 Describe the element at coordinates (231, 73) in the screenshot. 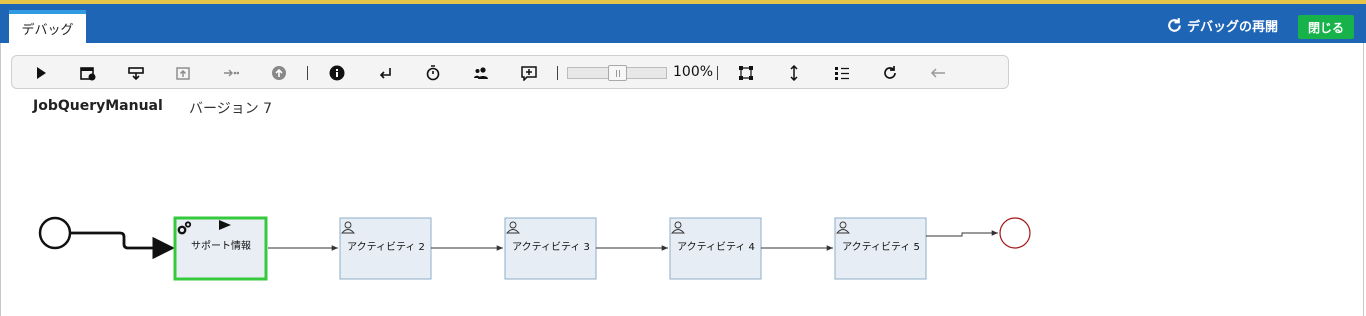

I see `step-forward-icon` at that location.